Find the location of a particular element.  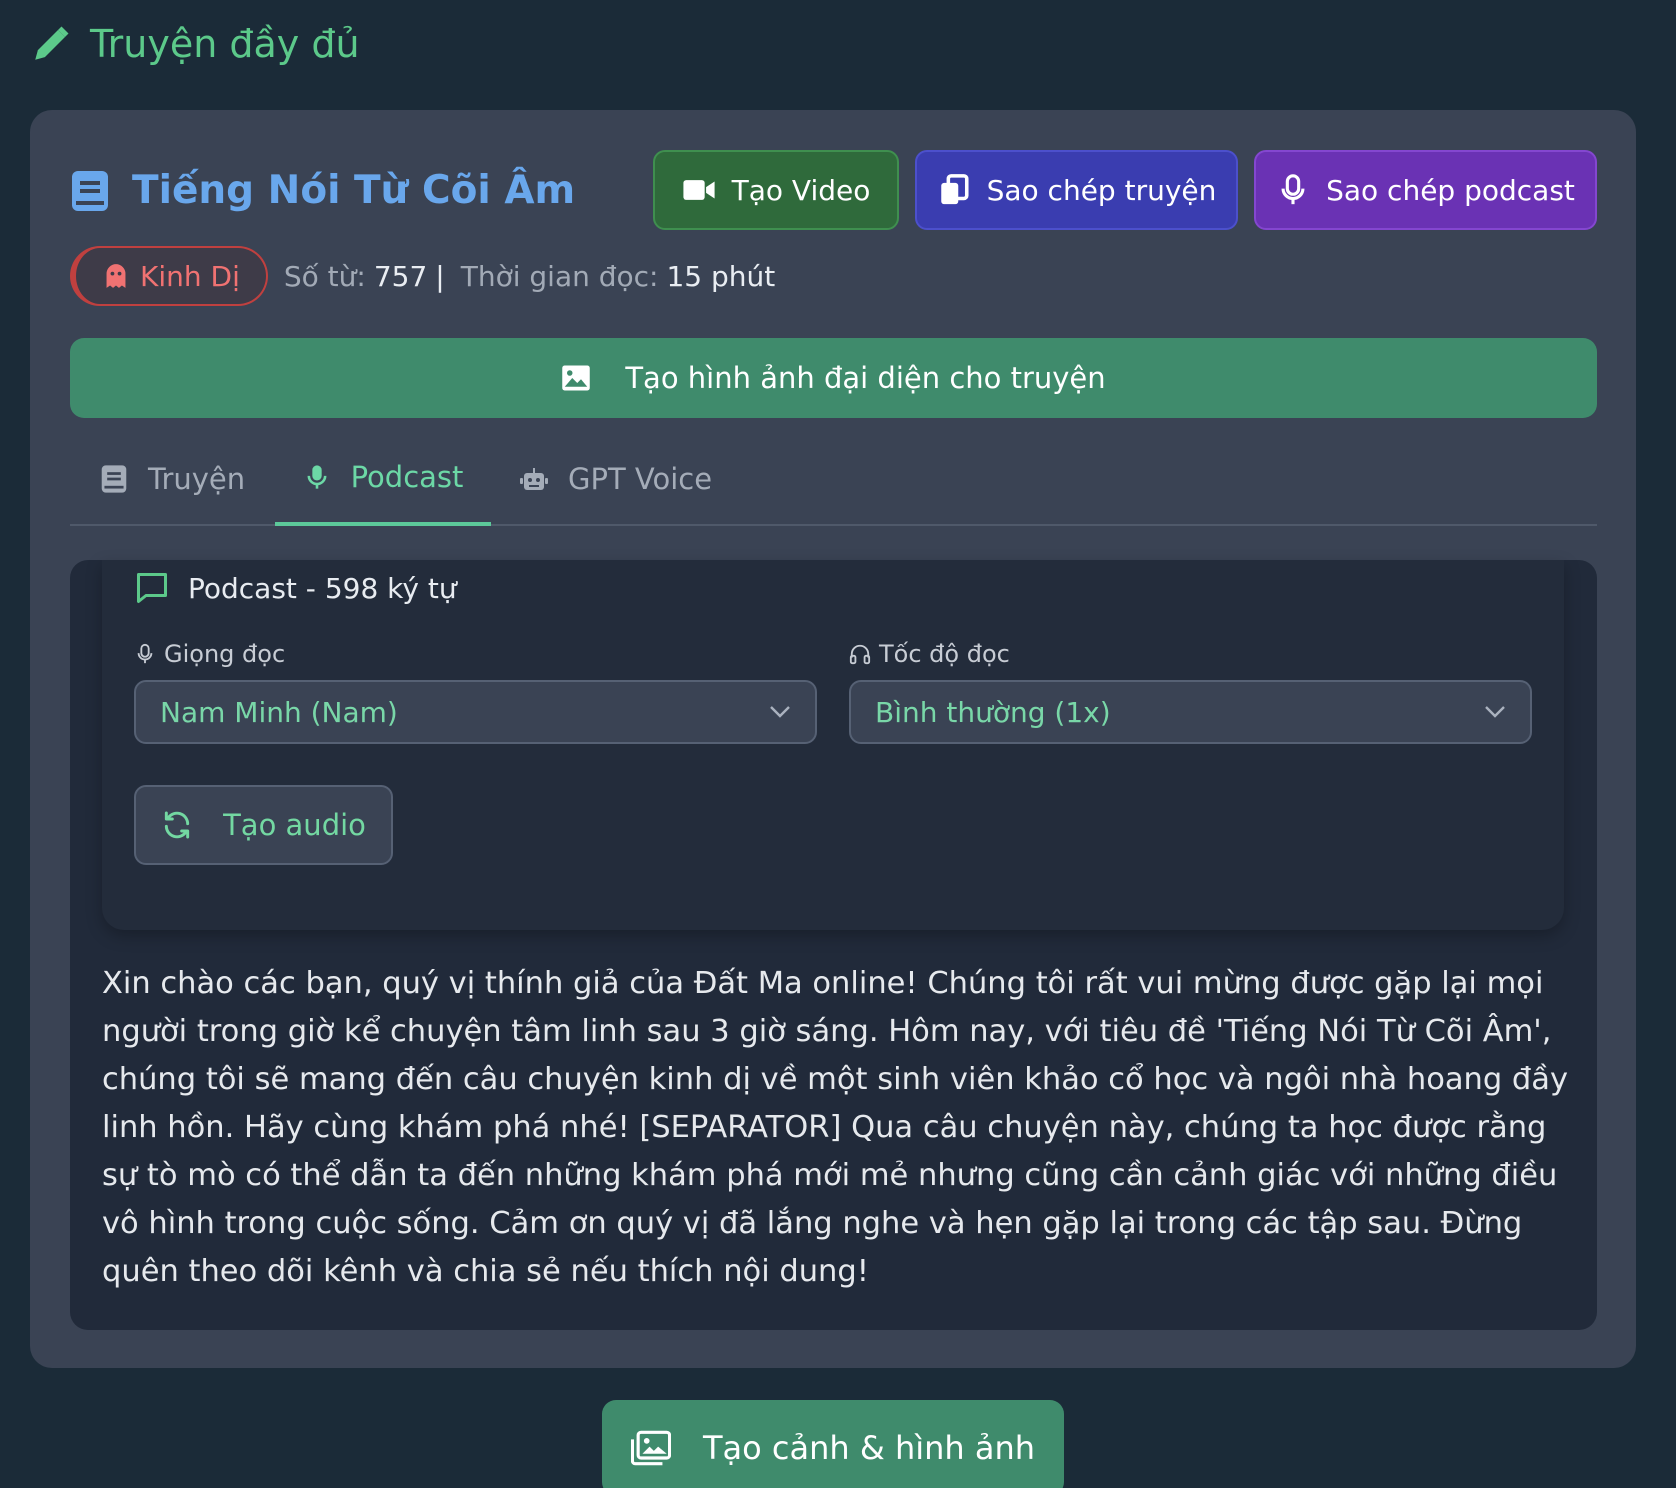

tab-podcast-label: Podcast is located at coordinates (407, 477).